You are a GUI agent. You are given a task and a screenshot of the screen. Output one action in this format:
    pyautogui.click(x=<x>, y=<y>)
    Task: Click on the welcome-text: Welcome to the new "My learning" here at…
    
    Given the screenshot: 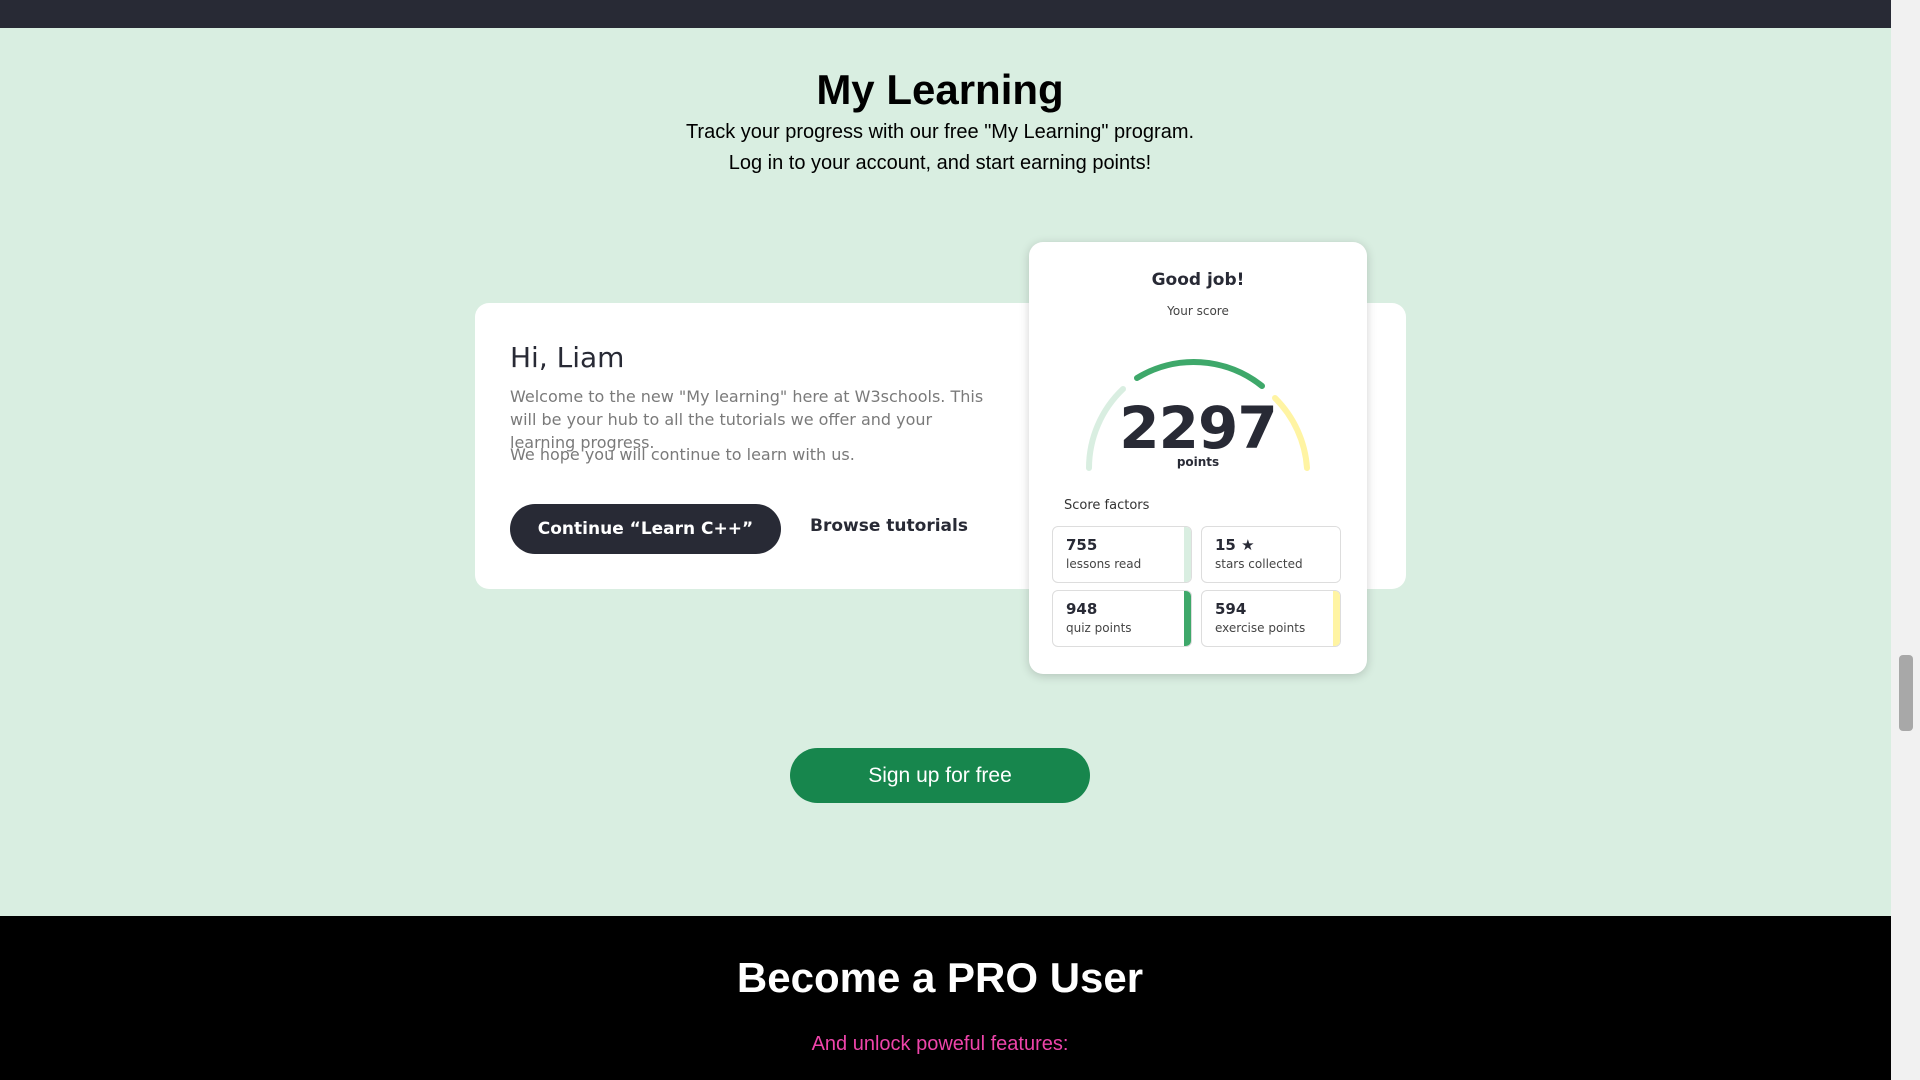 What is the action you would take?
    pyautogui.click(x=747, y=419)
    